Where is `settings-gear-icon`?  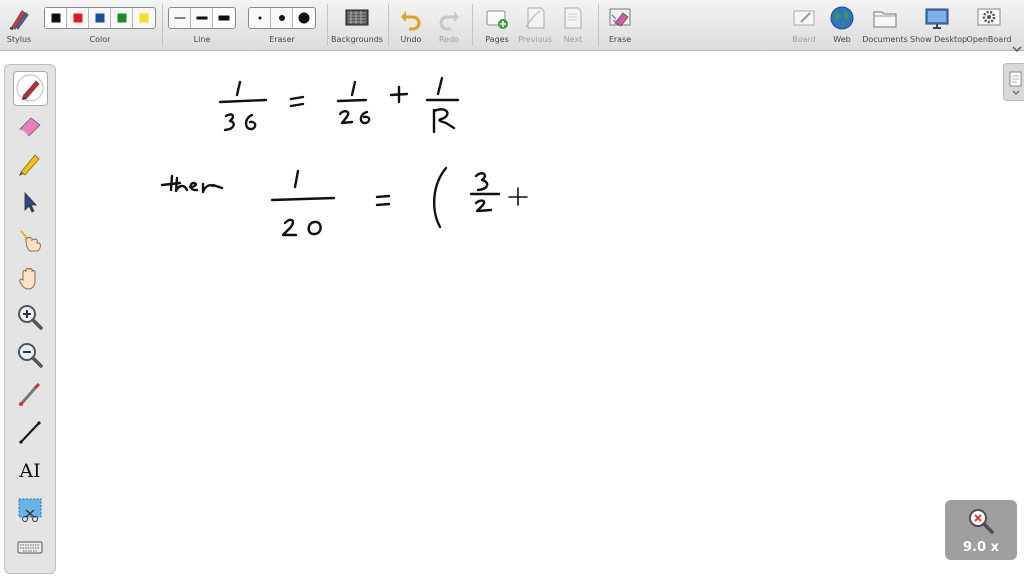
settings-gear-icon is located at coordinates (989, 17).